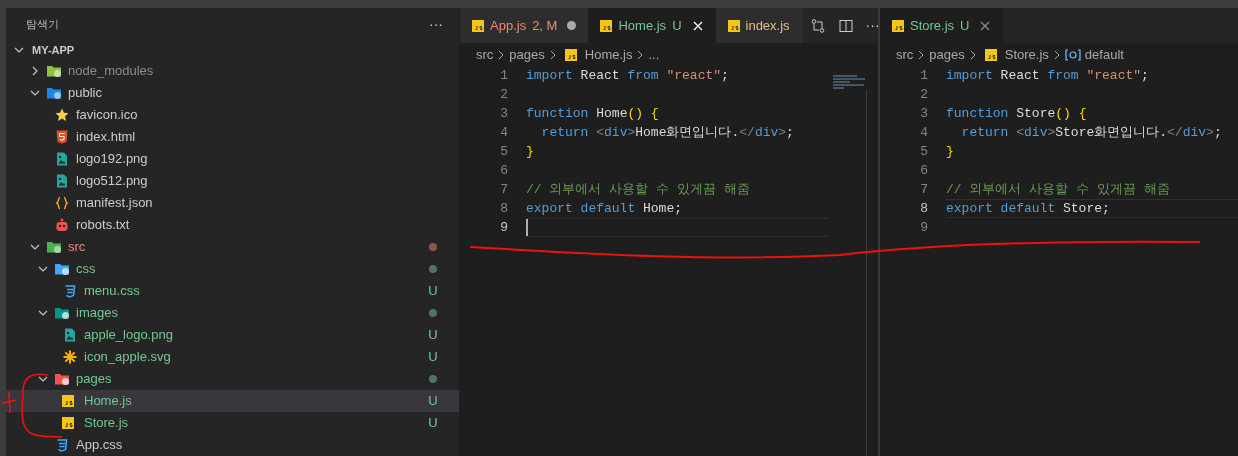 The image size is (1238, 456). Describe the element at coordinates (667, 132) in the screenshot. I see `code-text: return <div>Home화면입니다.</div>;` at that location.